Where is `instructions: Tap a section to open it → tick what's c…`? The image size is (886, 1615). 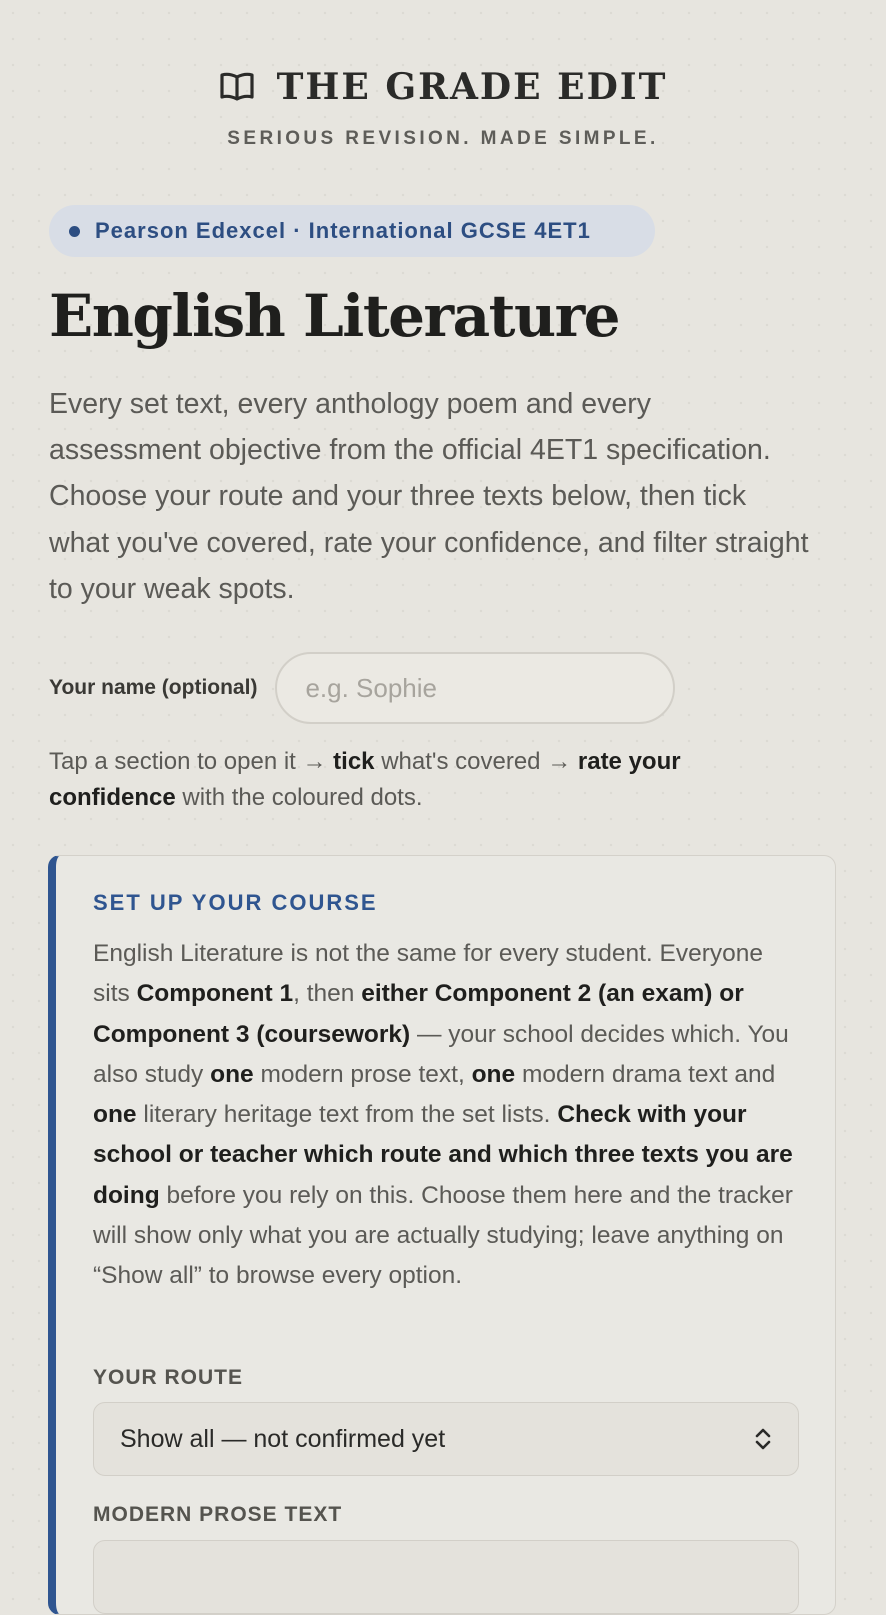 instructions: Tap a section to open it → tick what's c… is located at coordinates (429, 780).